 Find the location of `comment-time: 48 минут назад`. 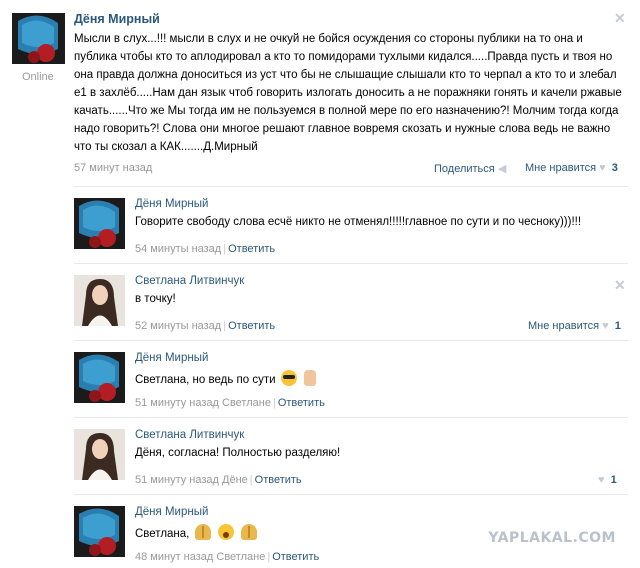

comment-time: 48 минут назад is located at coordinates (174, 557).